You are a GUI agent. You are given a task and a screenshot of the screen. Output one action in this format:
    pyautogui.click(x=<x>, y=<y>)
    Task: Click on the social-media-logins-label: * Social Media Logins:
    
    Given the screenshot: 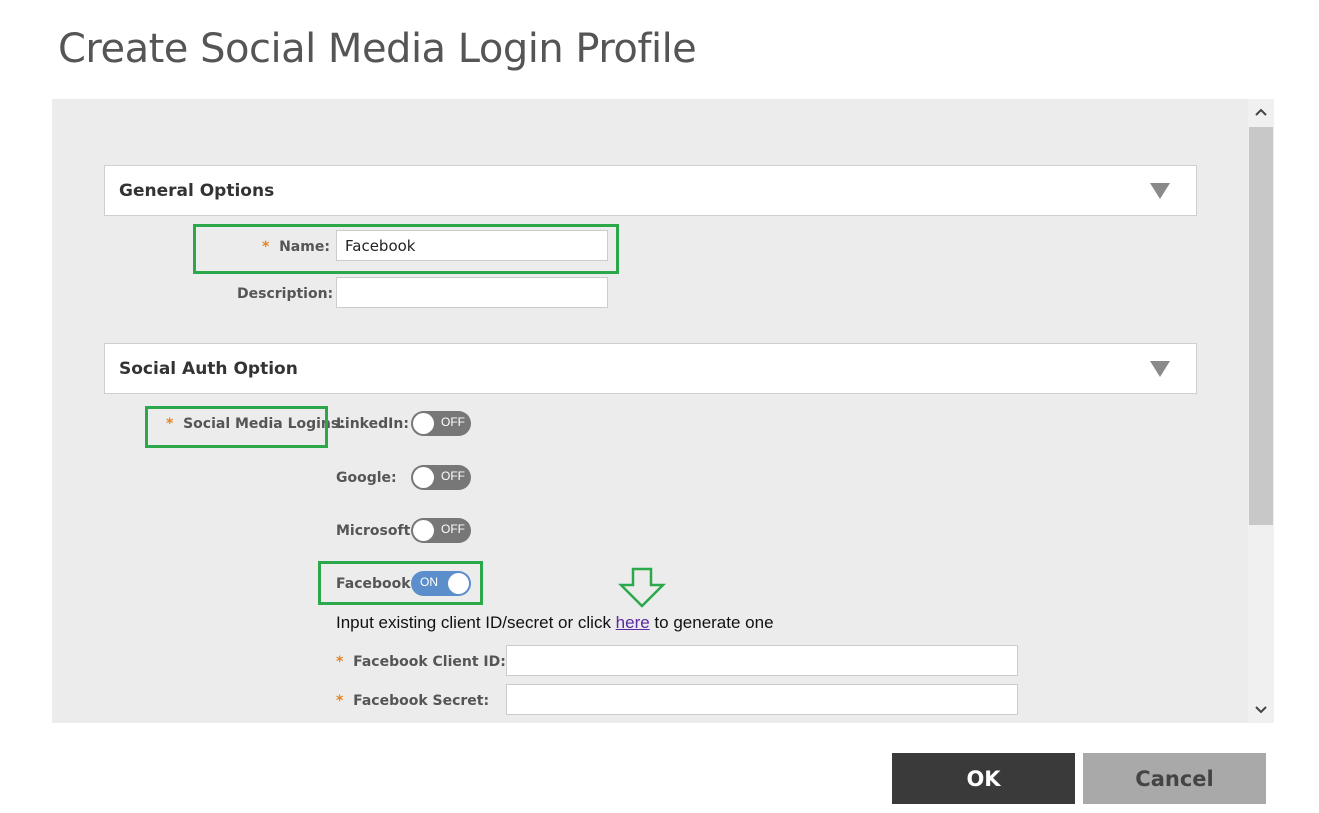 What is the action you would take?
    pyautogui.click(x=255, y=424)
    